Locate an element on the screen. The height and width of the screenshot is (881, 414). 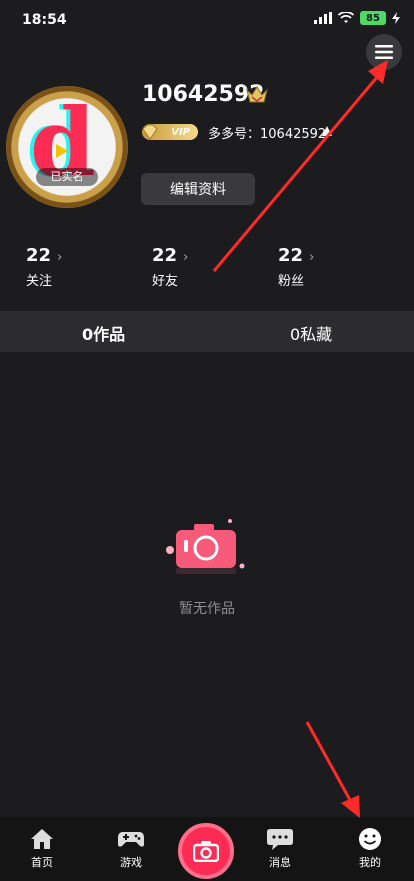
hamburger-menu-icon is located at coordinates (384, 52).